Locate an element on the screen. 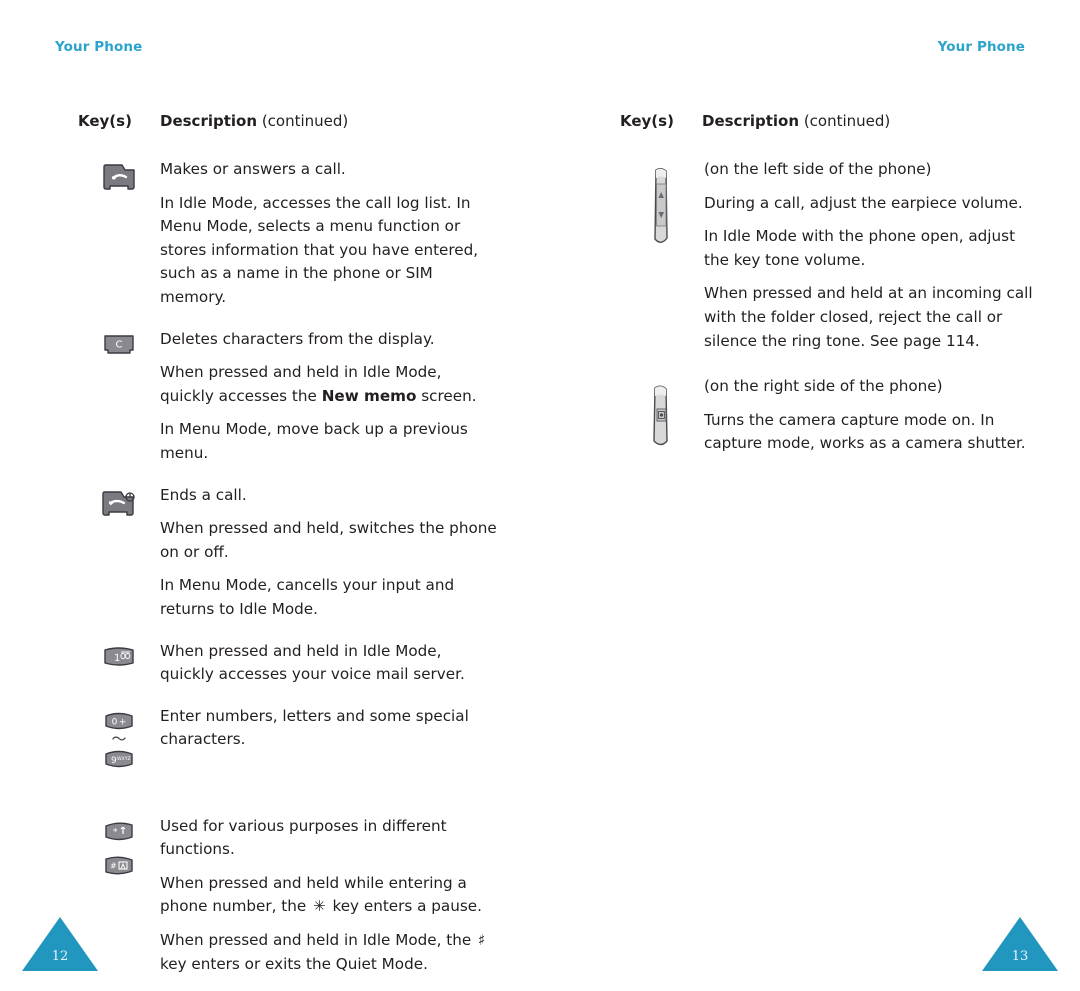  one-voicemail-key-icon: 1 is located at coordinates (119, 656).